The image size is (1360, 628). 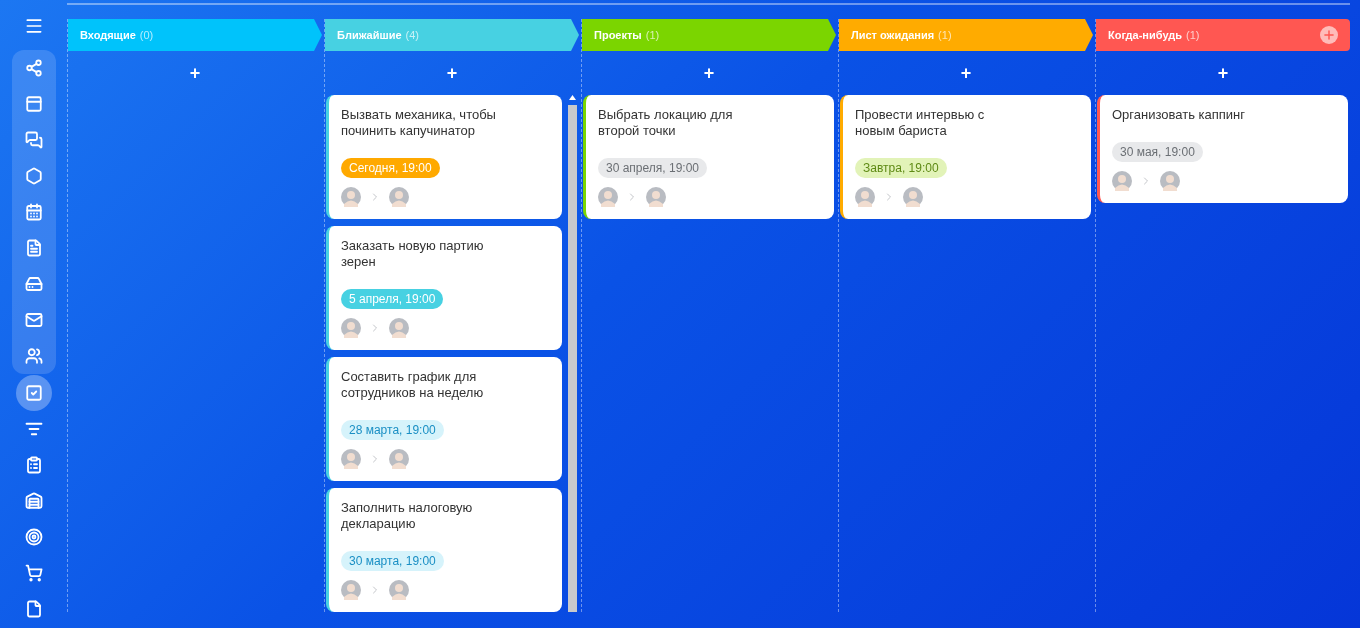 I want to click on target-icon, so click(x=33, y=537).